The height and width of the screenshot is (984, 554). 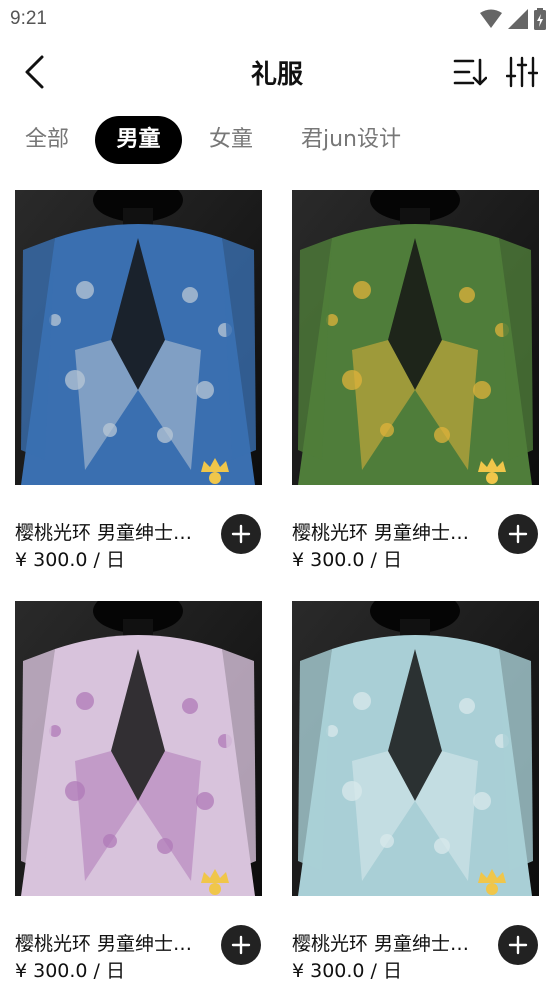 I want to click on tab-boys: 男童, so click(x=138, y=140).